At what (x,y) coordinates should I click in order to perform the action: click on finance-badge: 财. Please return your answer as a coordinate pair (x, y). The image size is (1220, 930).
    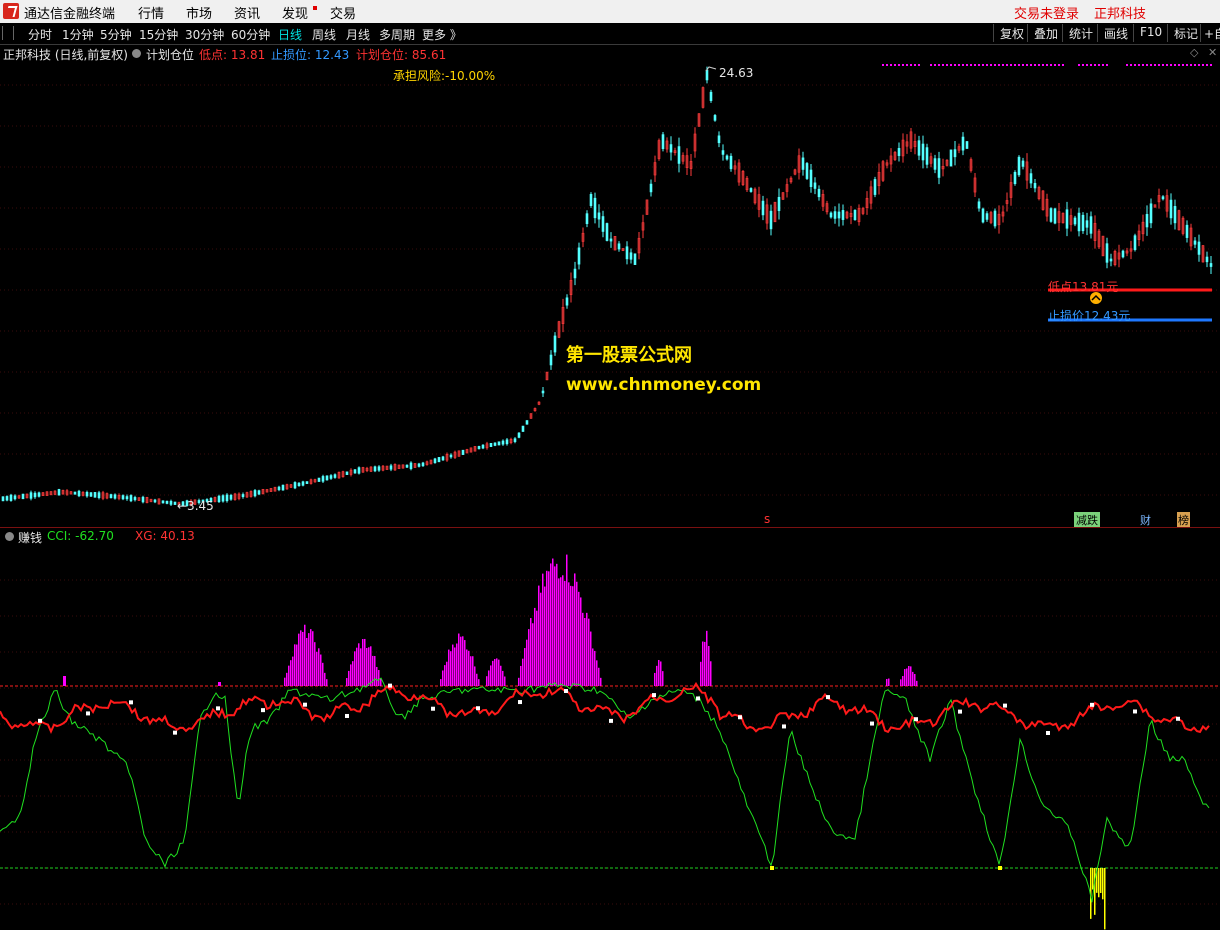
    Looking at the image, I should click on (1145, 520).